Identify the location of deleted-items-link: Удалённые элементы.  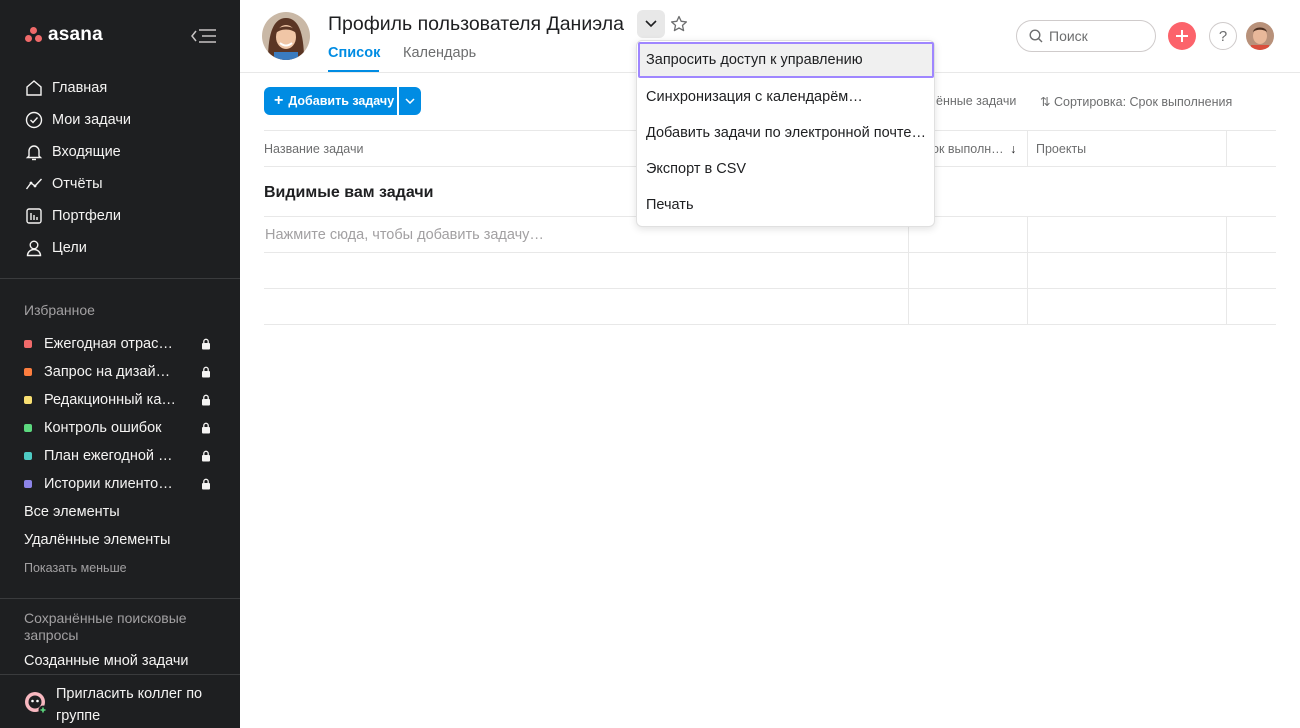
(97, 540).